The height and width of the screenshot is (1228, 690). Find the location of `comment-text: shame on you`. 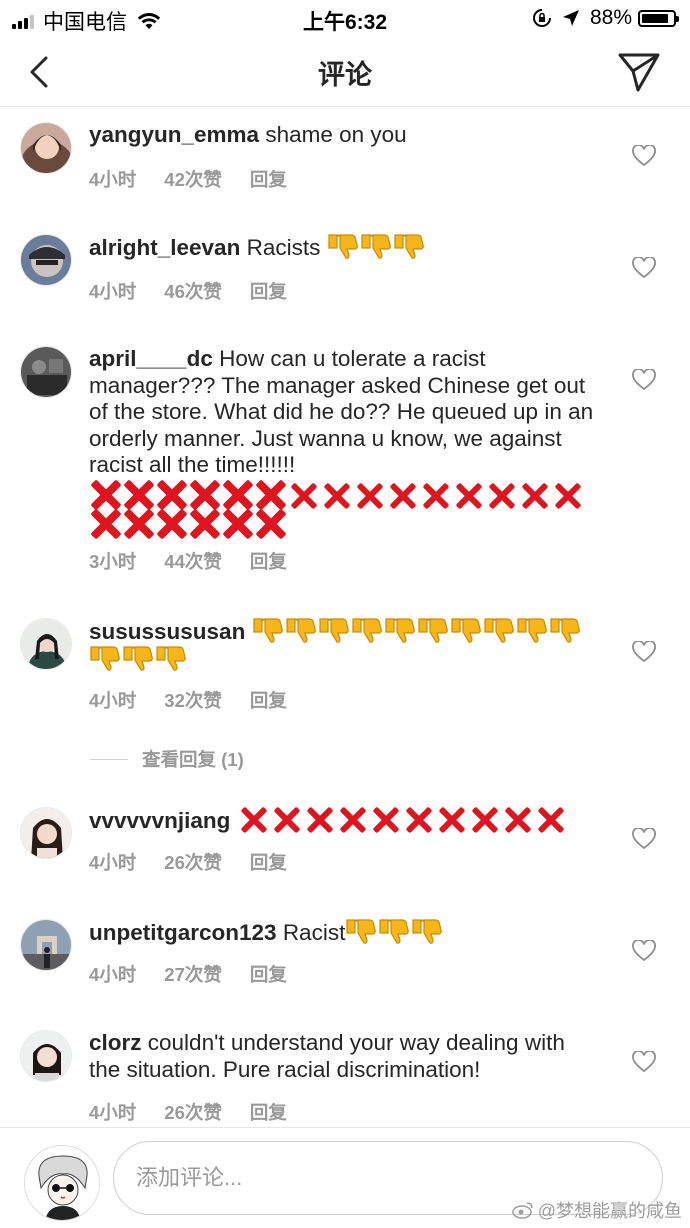

comment-text: shame on you is located at coordinates (336, 134).